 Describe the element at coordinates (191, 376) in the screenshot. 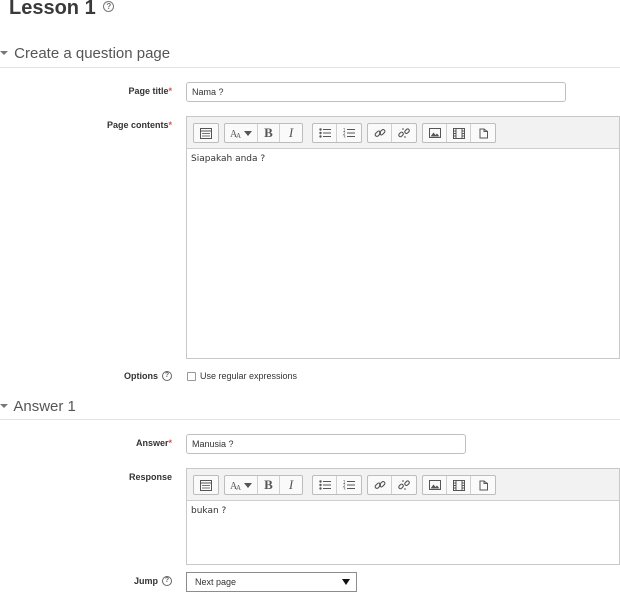

I see `regex-checkbox` at that location.